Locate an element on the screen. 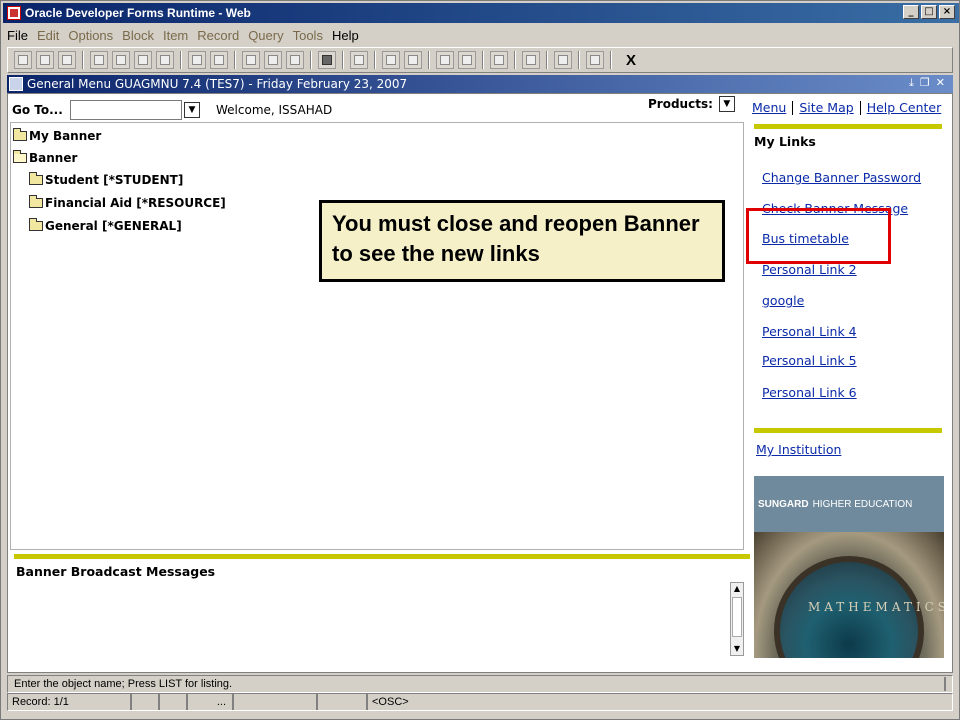 The width and height of the screenshot is (960, 720). institution-divider is located at coordinates (848, 430).